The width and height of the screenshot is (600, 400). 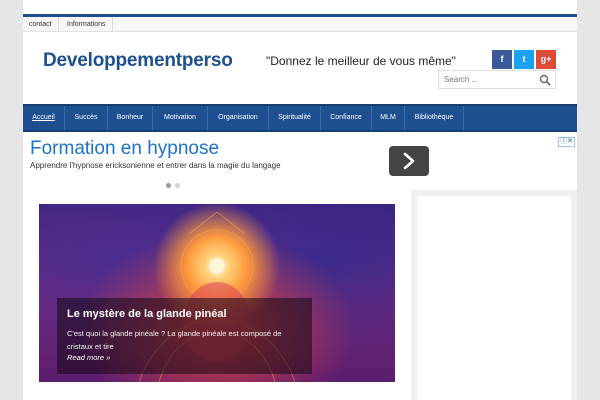 I want to click on nav-item-succes: Succès, so click(x=86, y=118).